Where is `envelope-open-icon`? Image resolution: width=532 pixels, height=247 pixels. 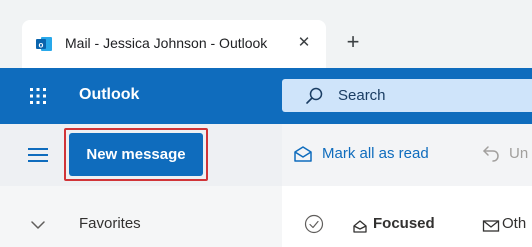 envelope-open-icon is located at coordinates (303, 154).